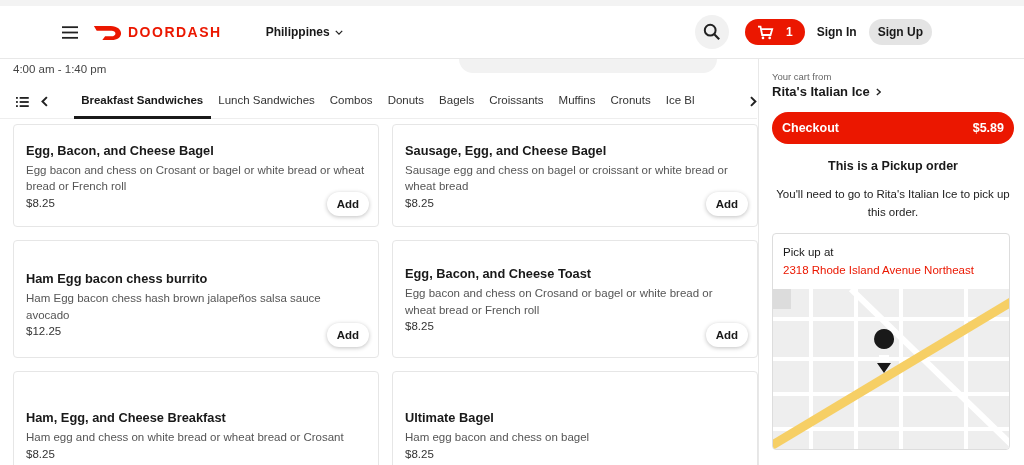 This screenshot has width=1024, height=465. I want to click on item-name: Ham Egg bacon chess burrito, so click(117, 278).